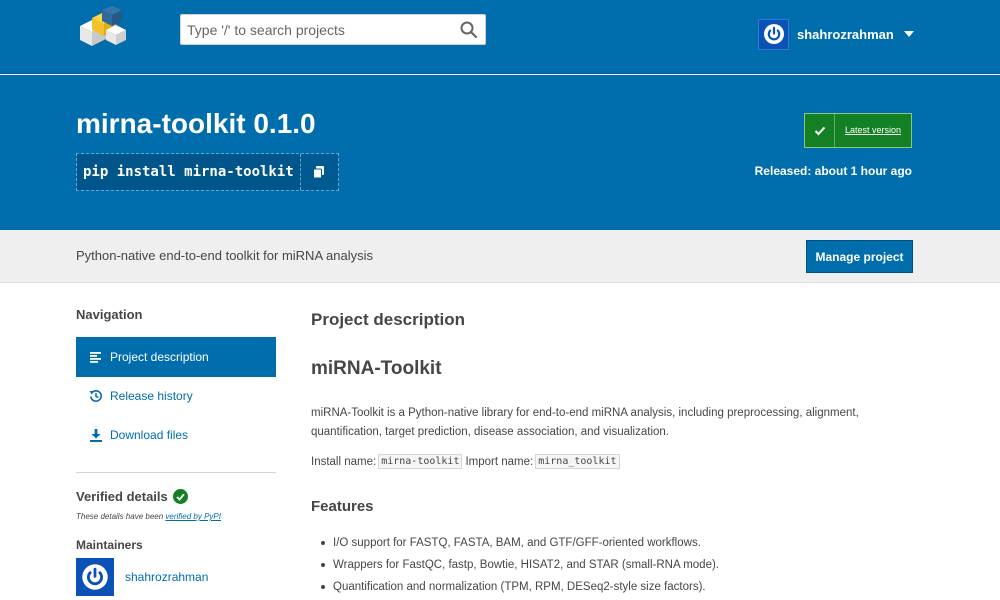 This screenshot has height=600, width=1000. I want to click on nav-item-download-files: Download files, so click(176, 435).